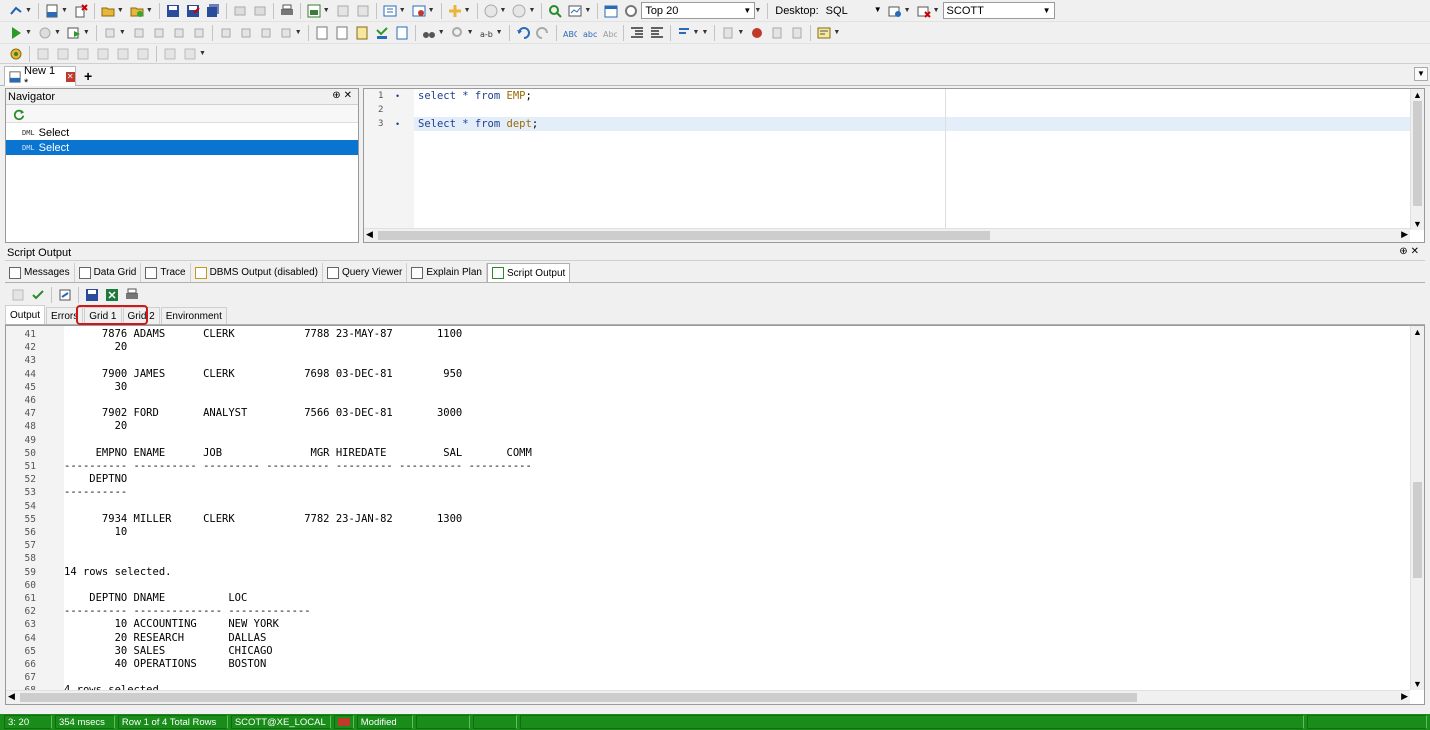  Describe the element at coordinates (193, 315) in the screenshot. I see `subtab-environment: Environment` at that location.